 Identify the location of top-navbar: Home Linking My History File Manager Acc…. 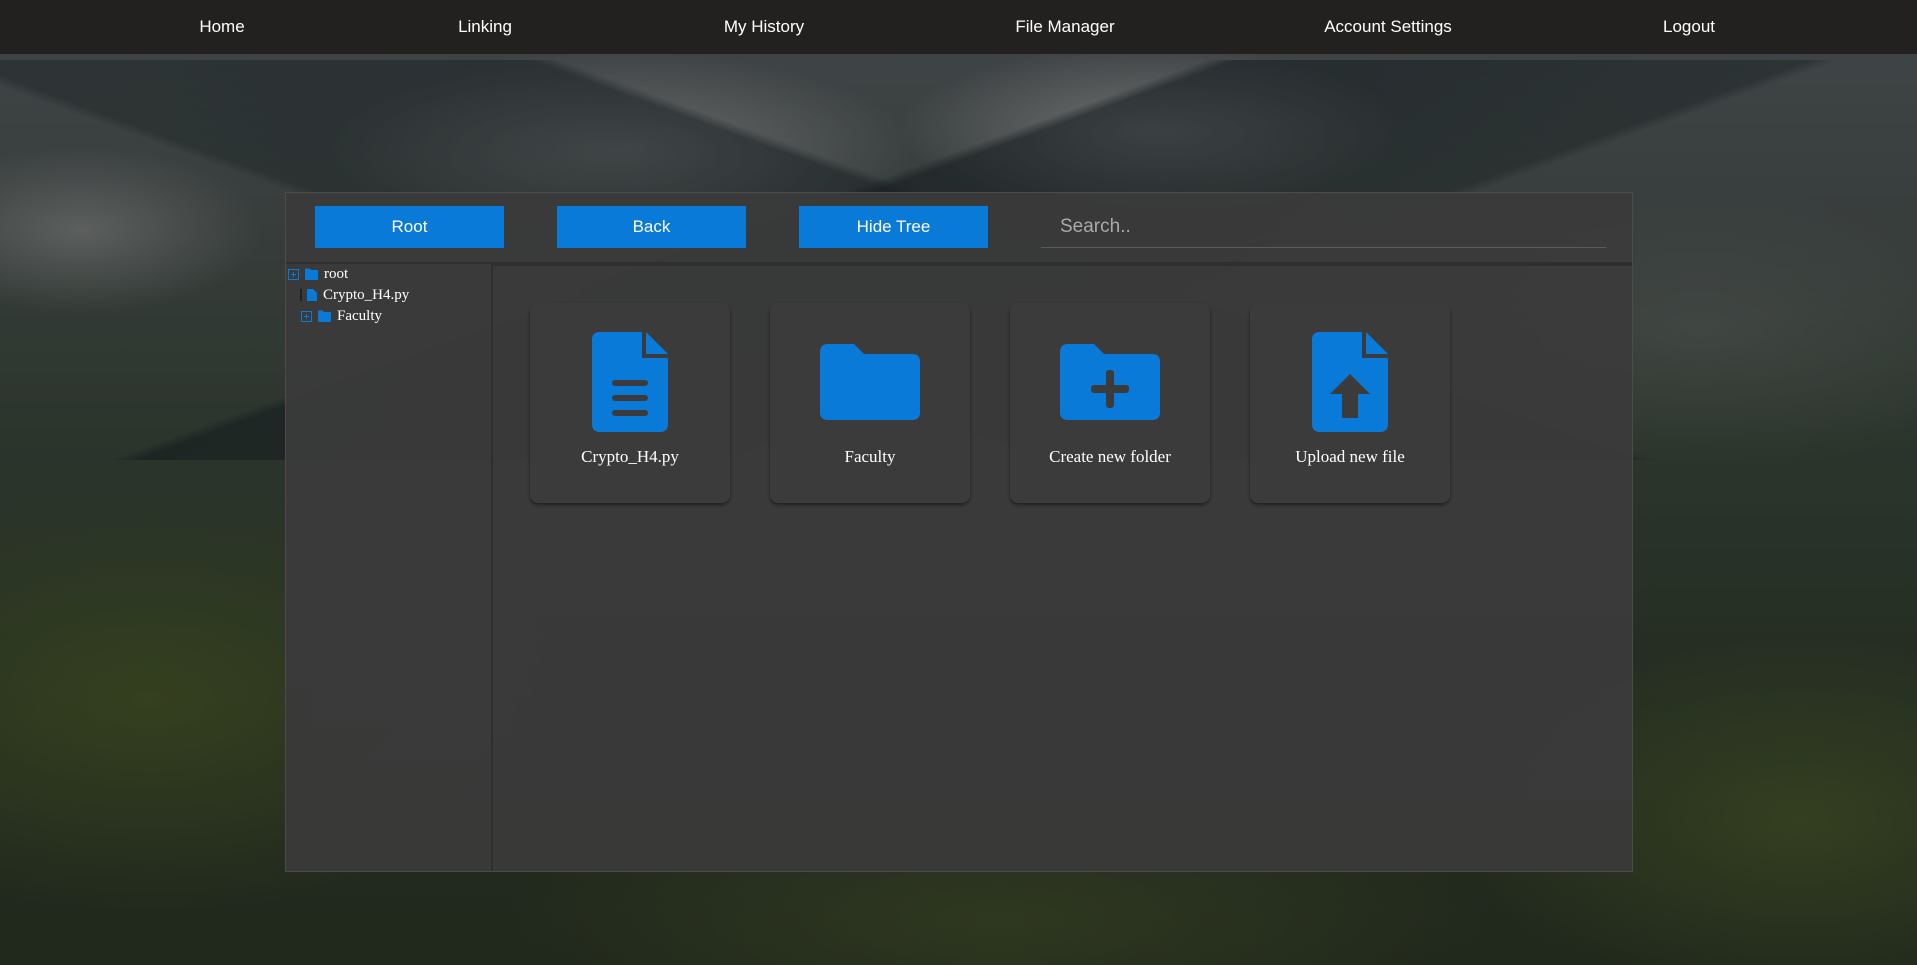
(958, 27).